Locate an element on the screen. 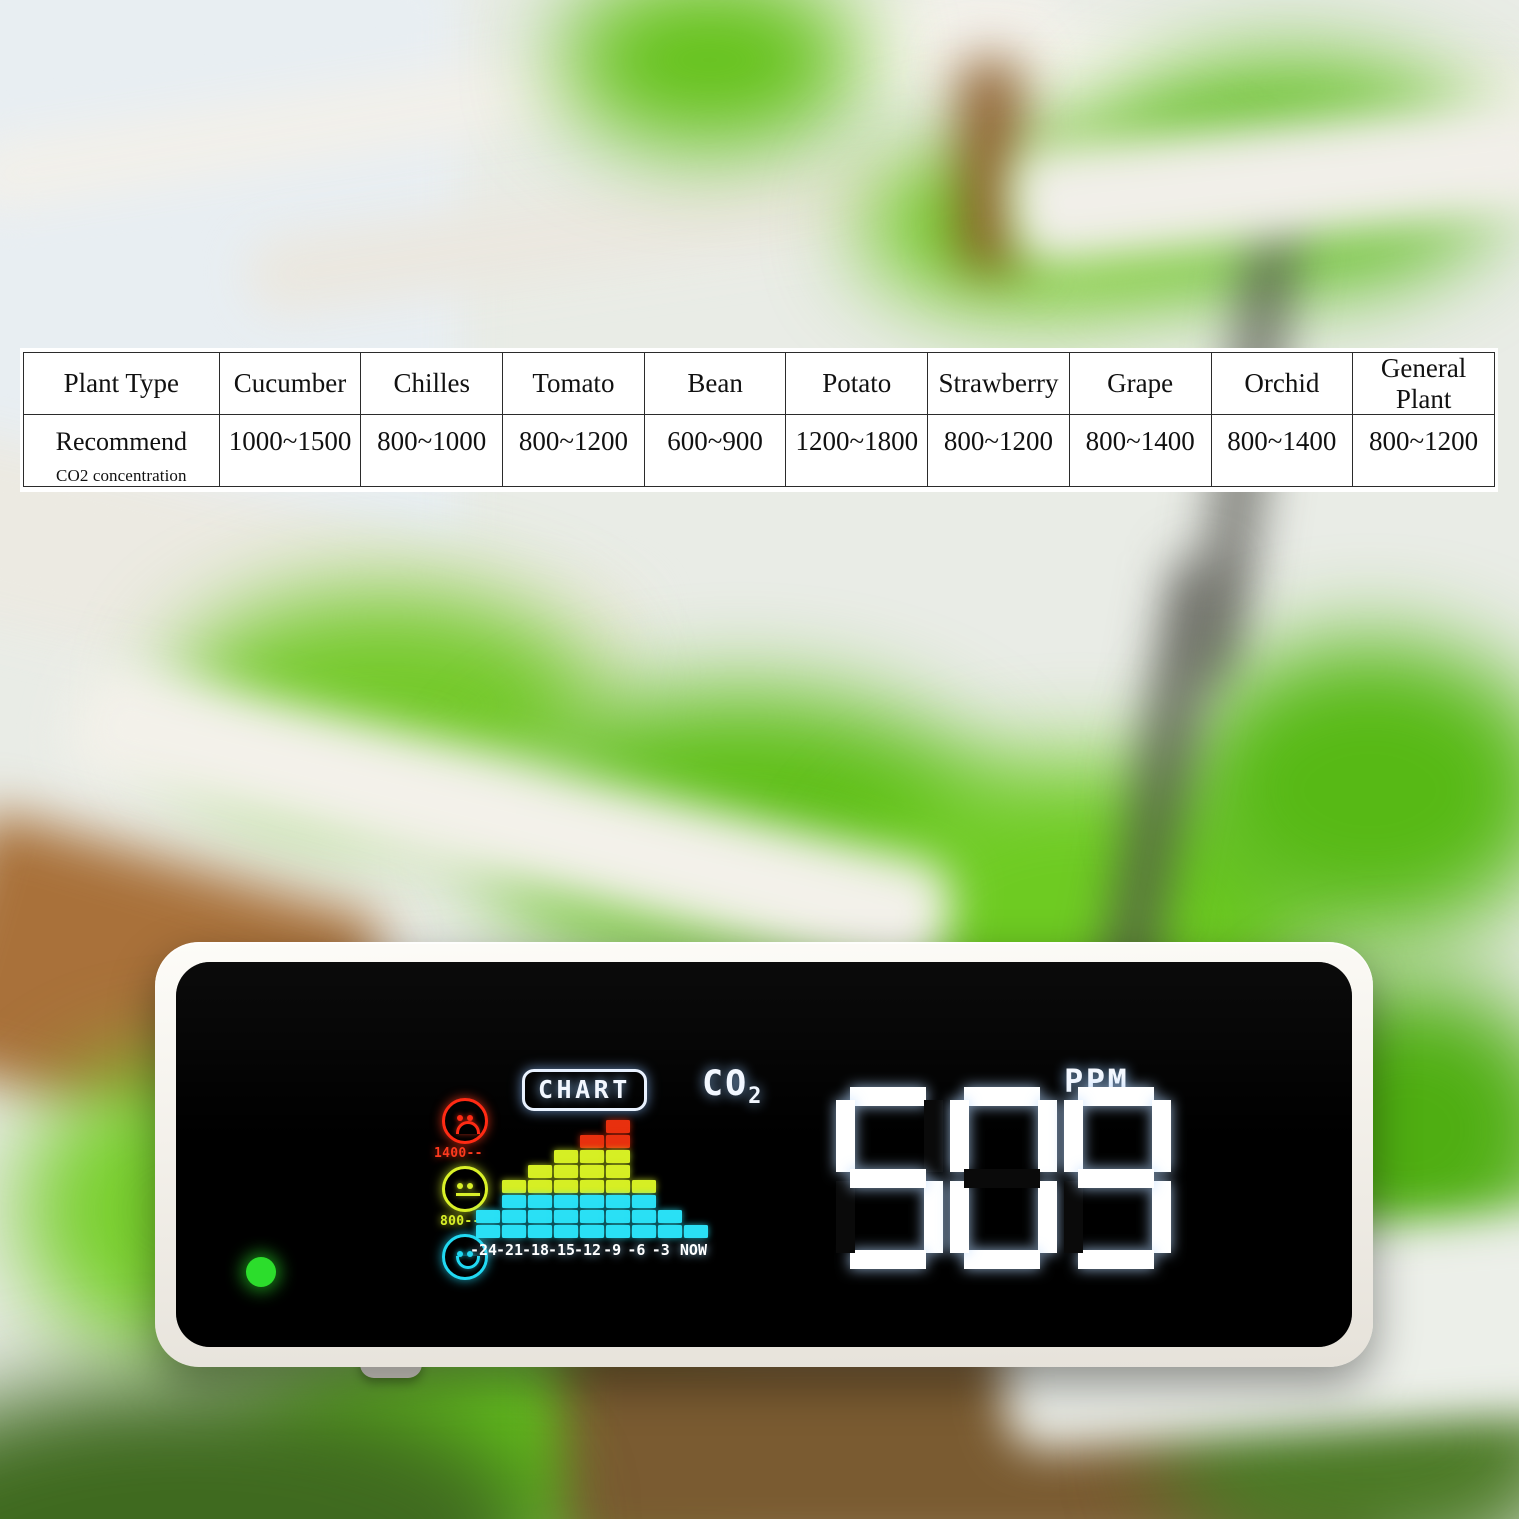 This screenshot has height=1519, width=1519. segment-f is located at coordinates (959, 1136).